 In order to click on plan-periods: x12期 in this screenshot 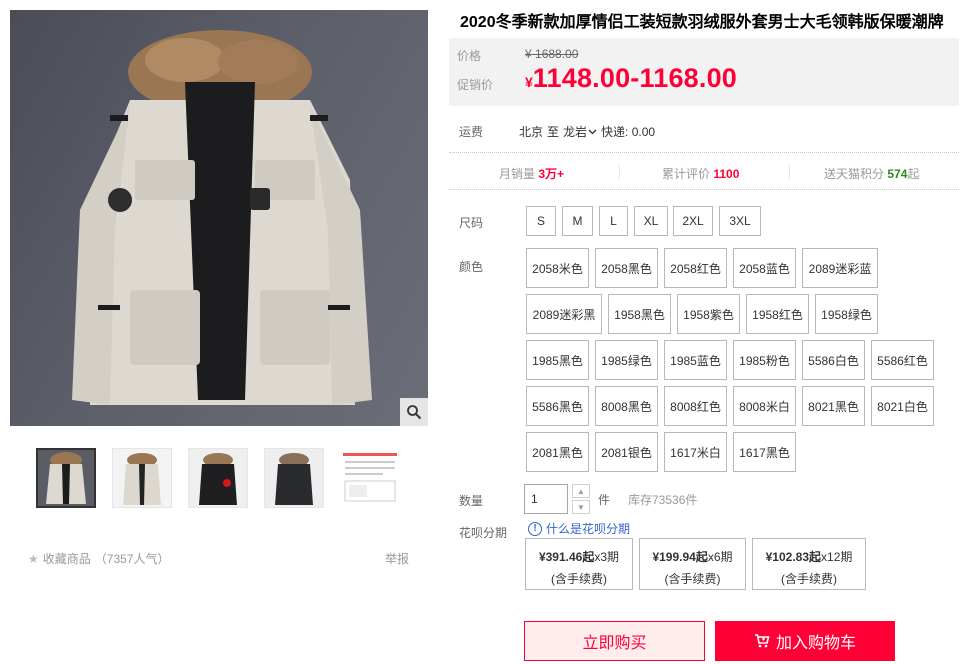, I will do `click(837, 557)`.